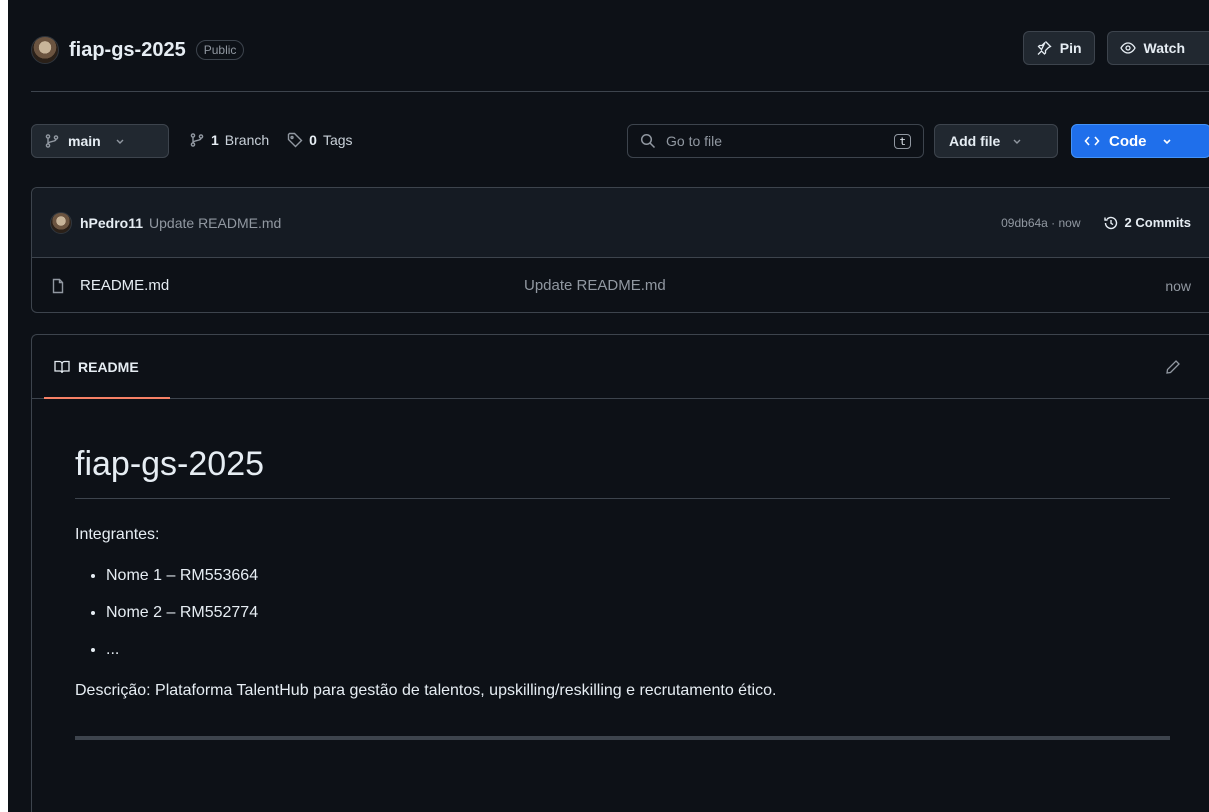  Describe the element at coordinates (1157, 222) in the screenshot. I see `commits-count: 2 Commits` at that location.